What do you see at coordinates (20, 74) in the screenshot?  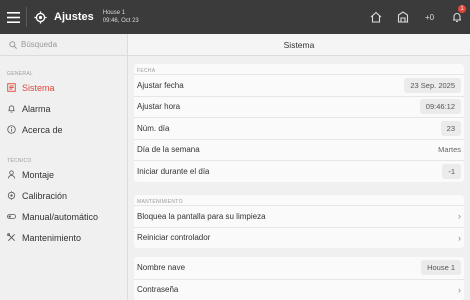 I see `section-general: GENERAL` at bounding box center [20, 74].